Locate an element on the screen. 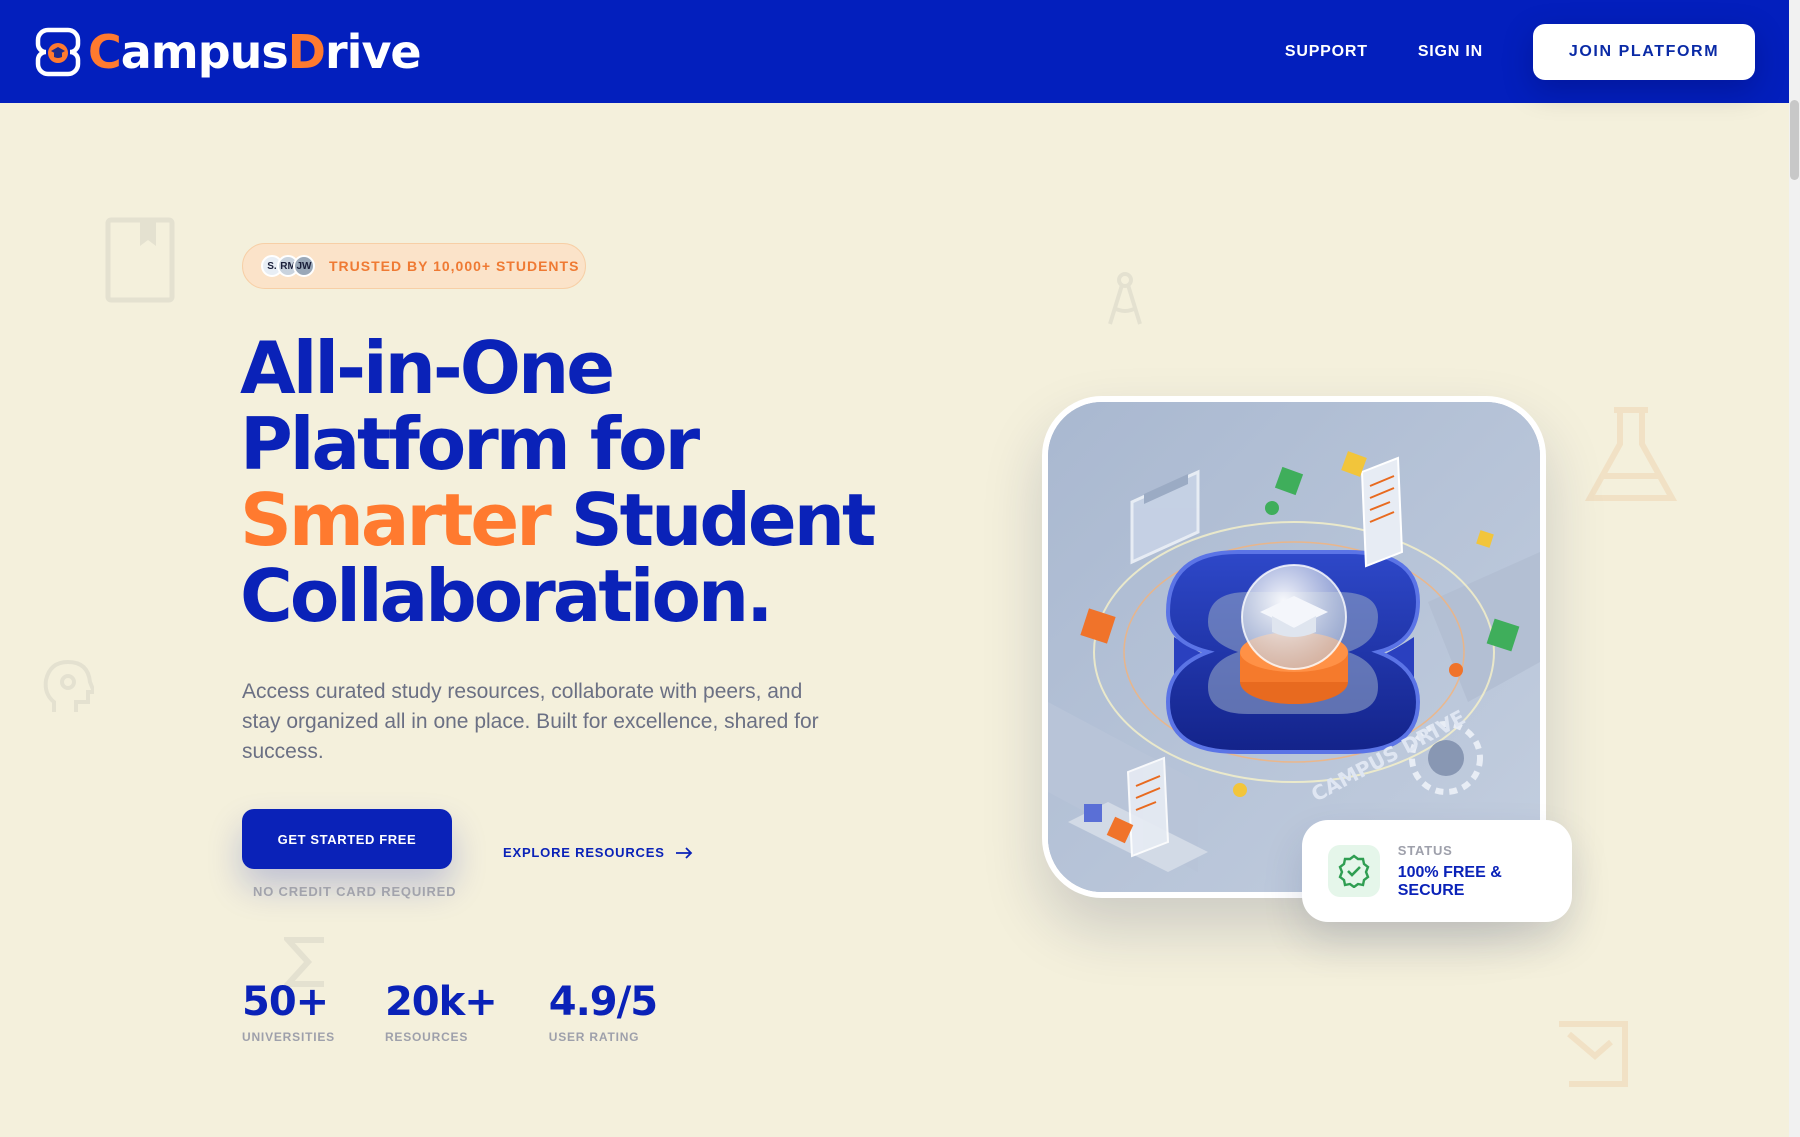 The width and height of the screenshot is (1800, 1137). stat-label: RESOURCES is located at coordinates (426, 1037).